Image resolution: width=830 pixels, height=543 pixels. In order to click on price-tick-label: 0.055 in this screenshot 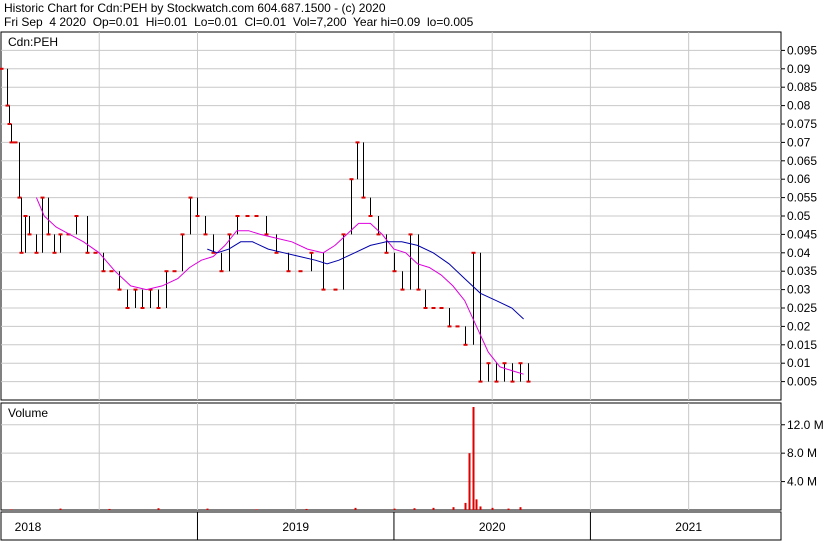, I will do `click(802, 198)`.